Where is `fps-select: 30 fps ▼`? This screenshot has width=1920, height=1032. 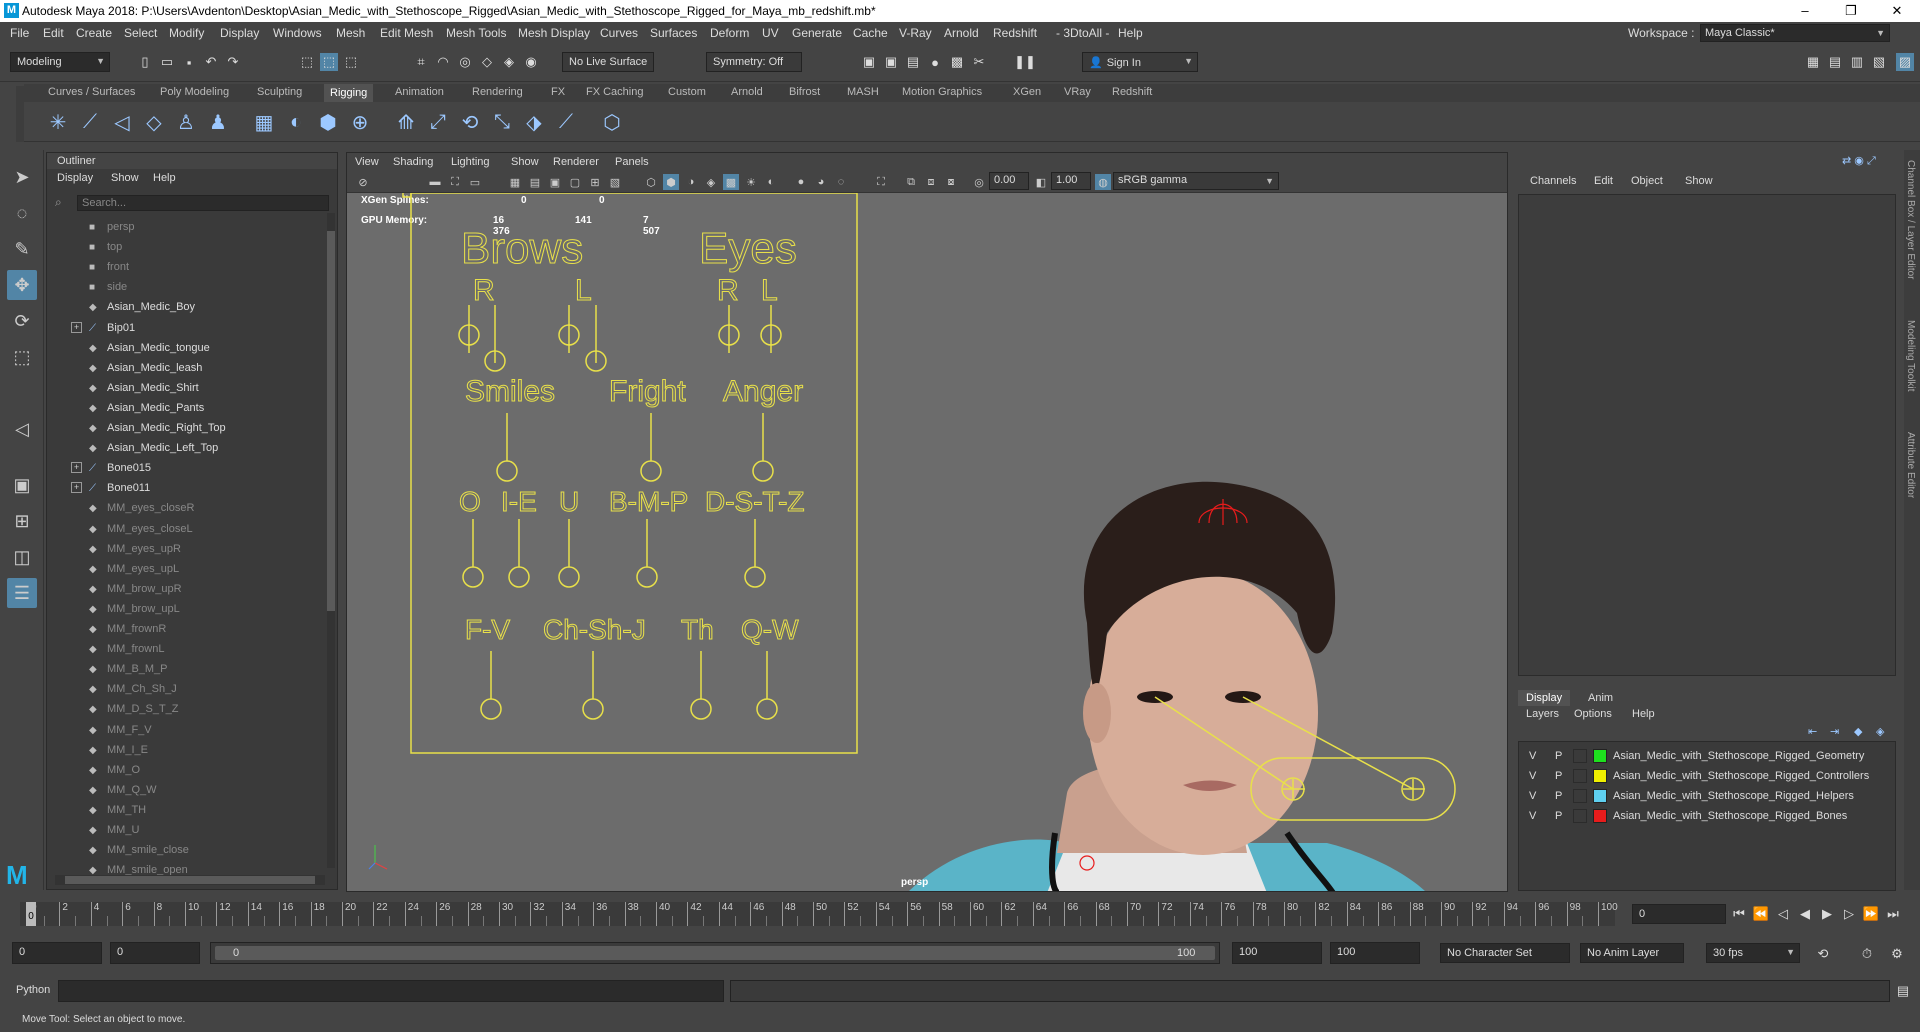
fps-select: 30 fps ▼ is located at coordinates (1753, 953).